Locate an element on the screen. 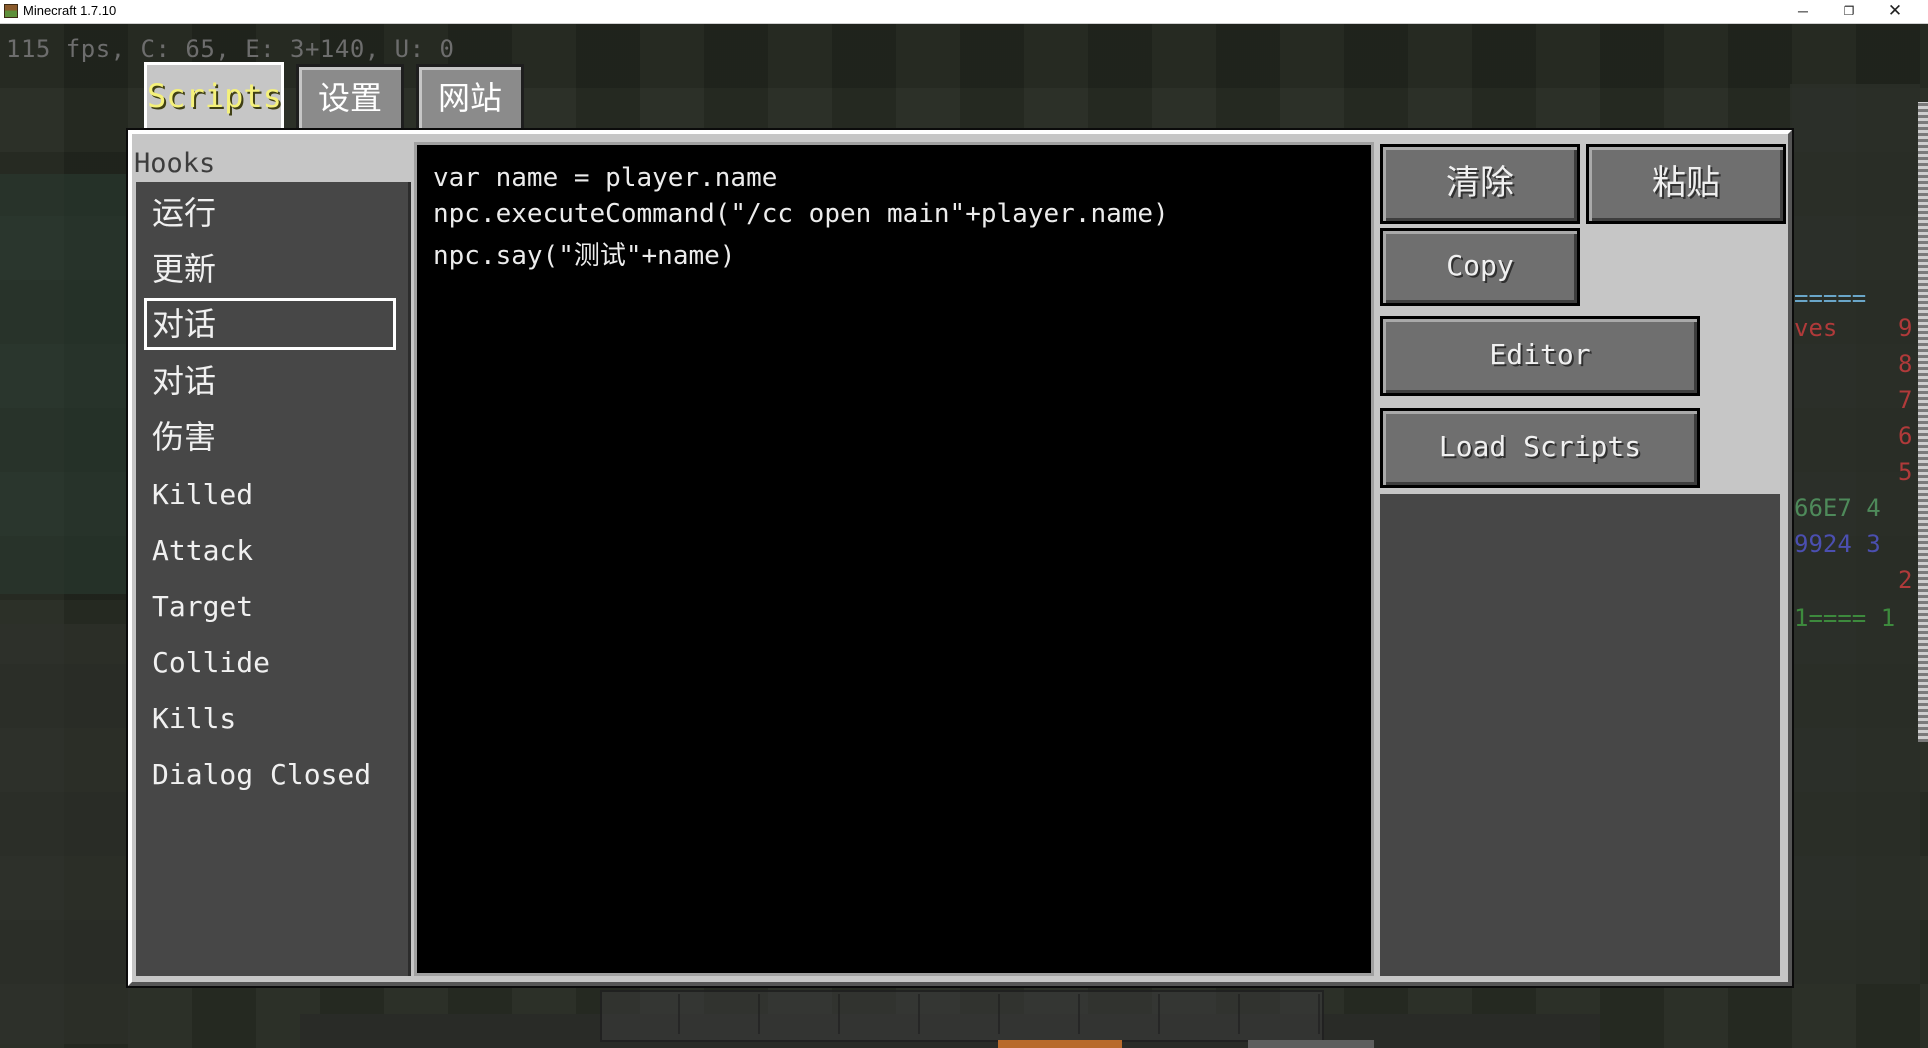 Image resolution: width=1928 pixels, height=1048 pixels. code-line: npc.say("测试"+name) is located at coordinates (584, 256).